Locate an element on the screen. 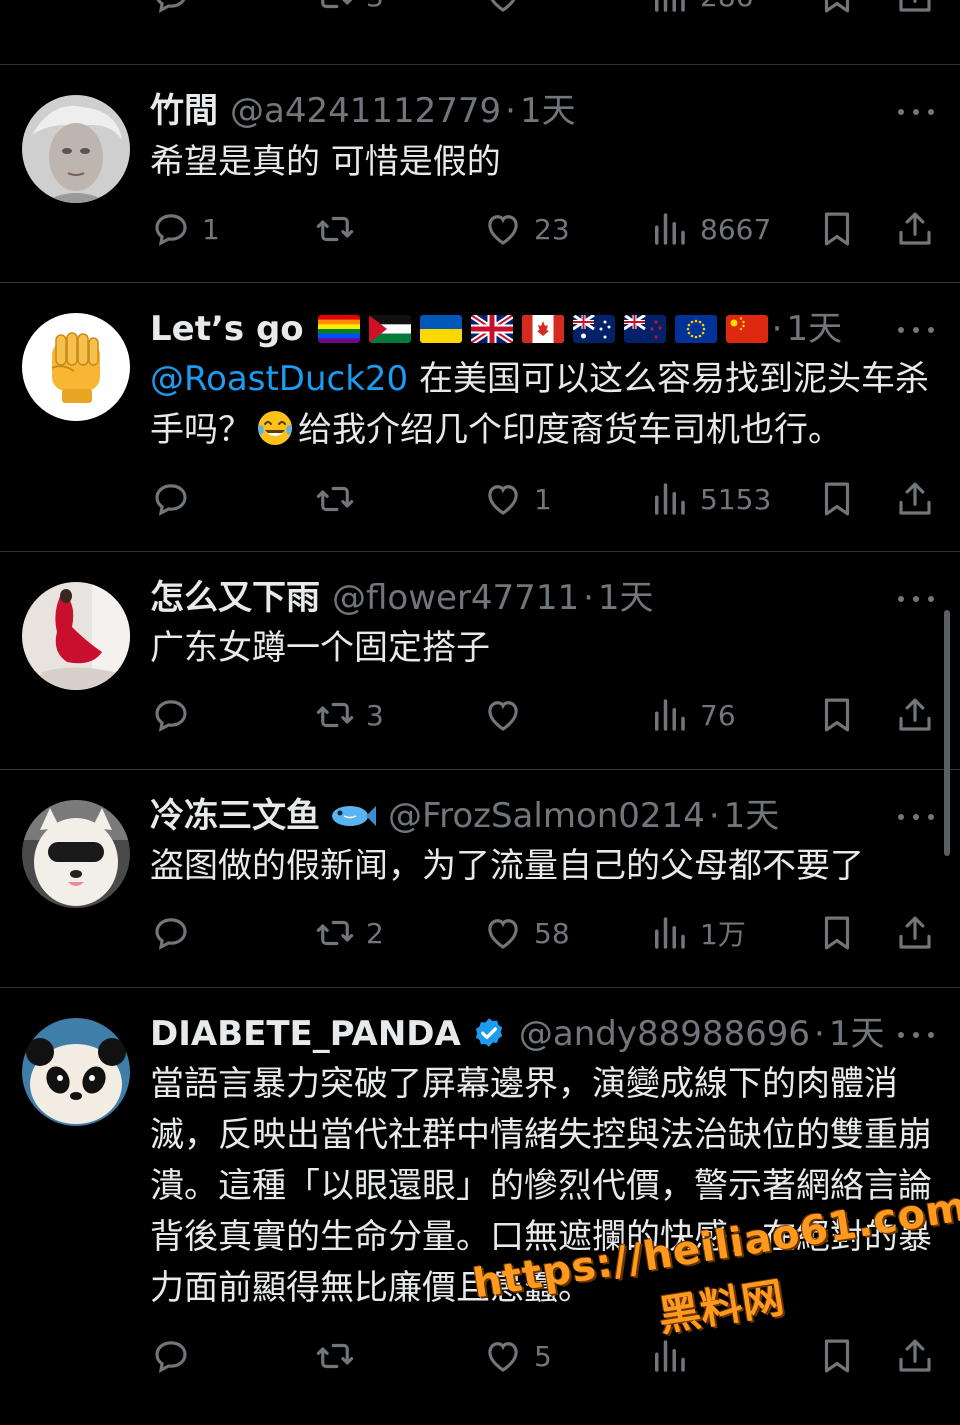 The width and height of the screenshot is (960, 1425). verified-badge-icon is located at coordinates (489, 1032).